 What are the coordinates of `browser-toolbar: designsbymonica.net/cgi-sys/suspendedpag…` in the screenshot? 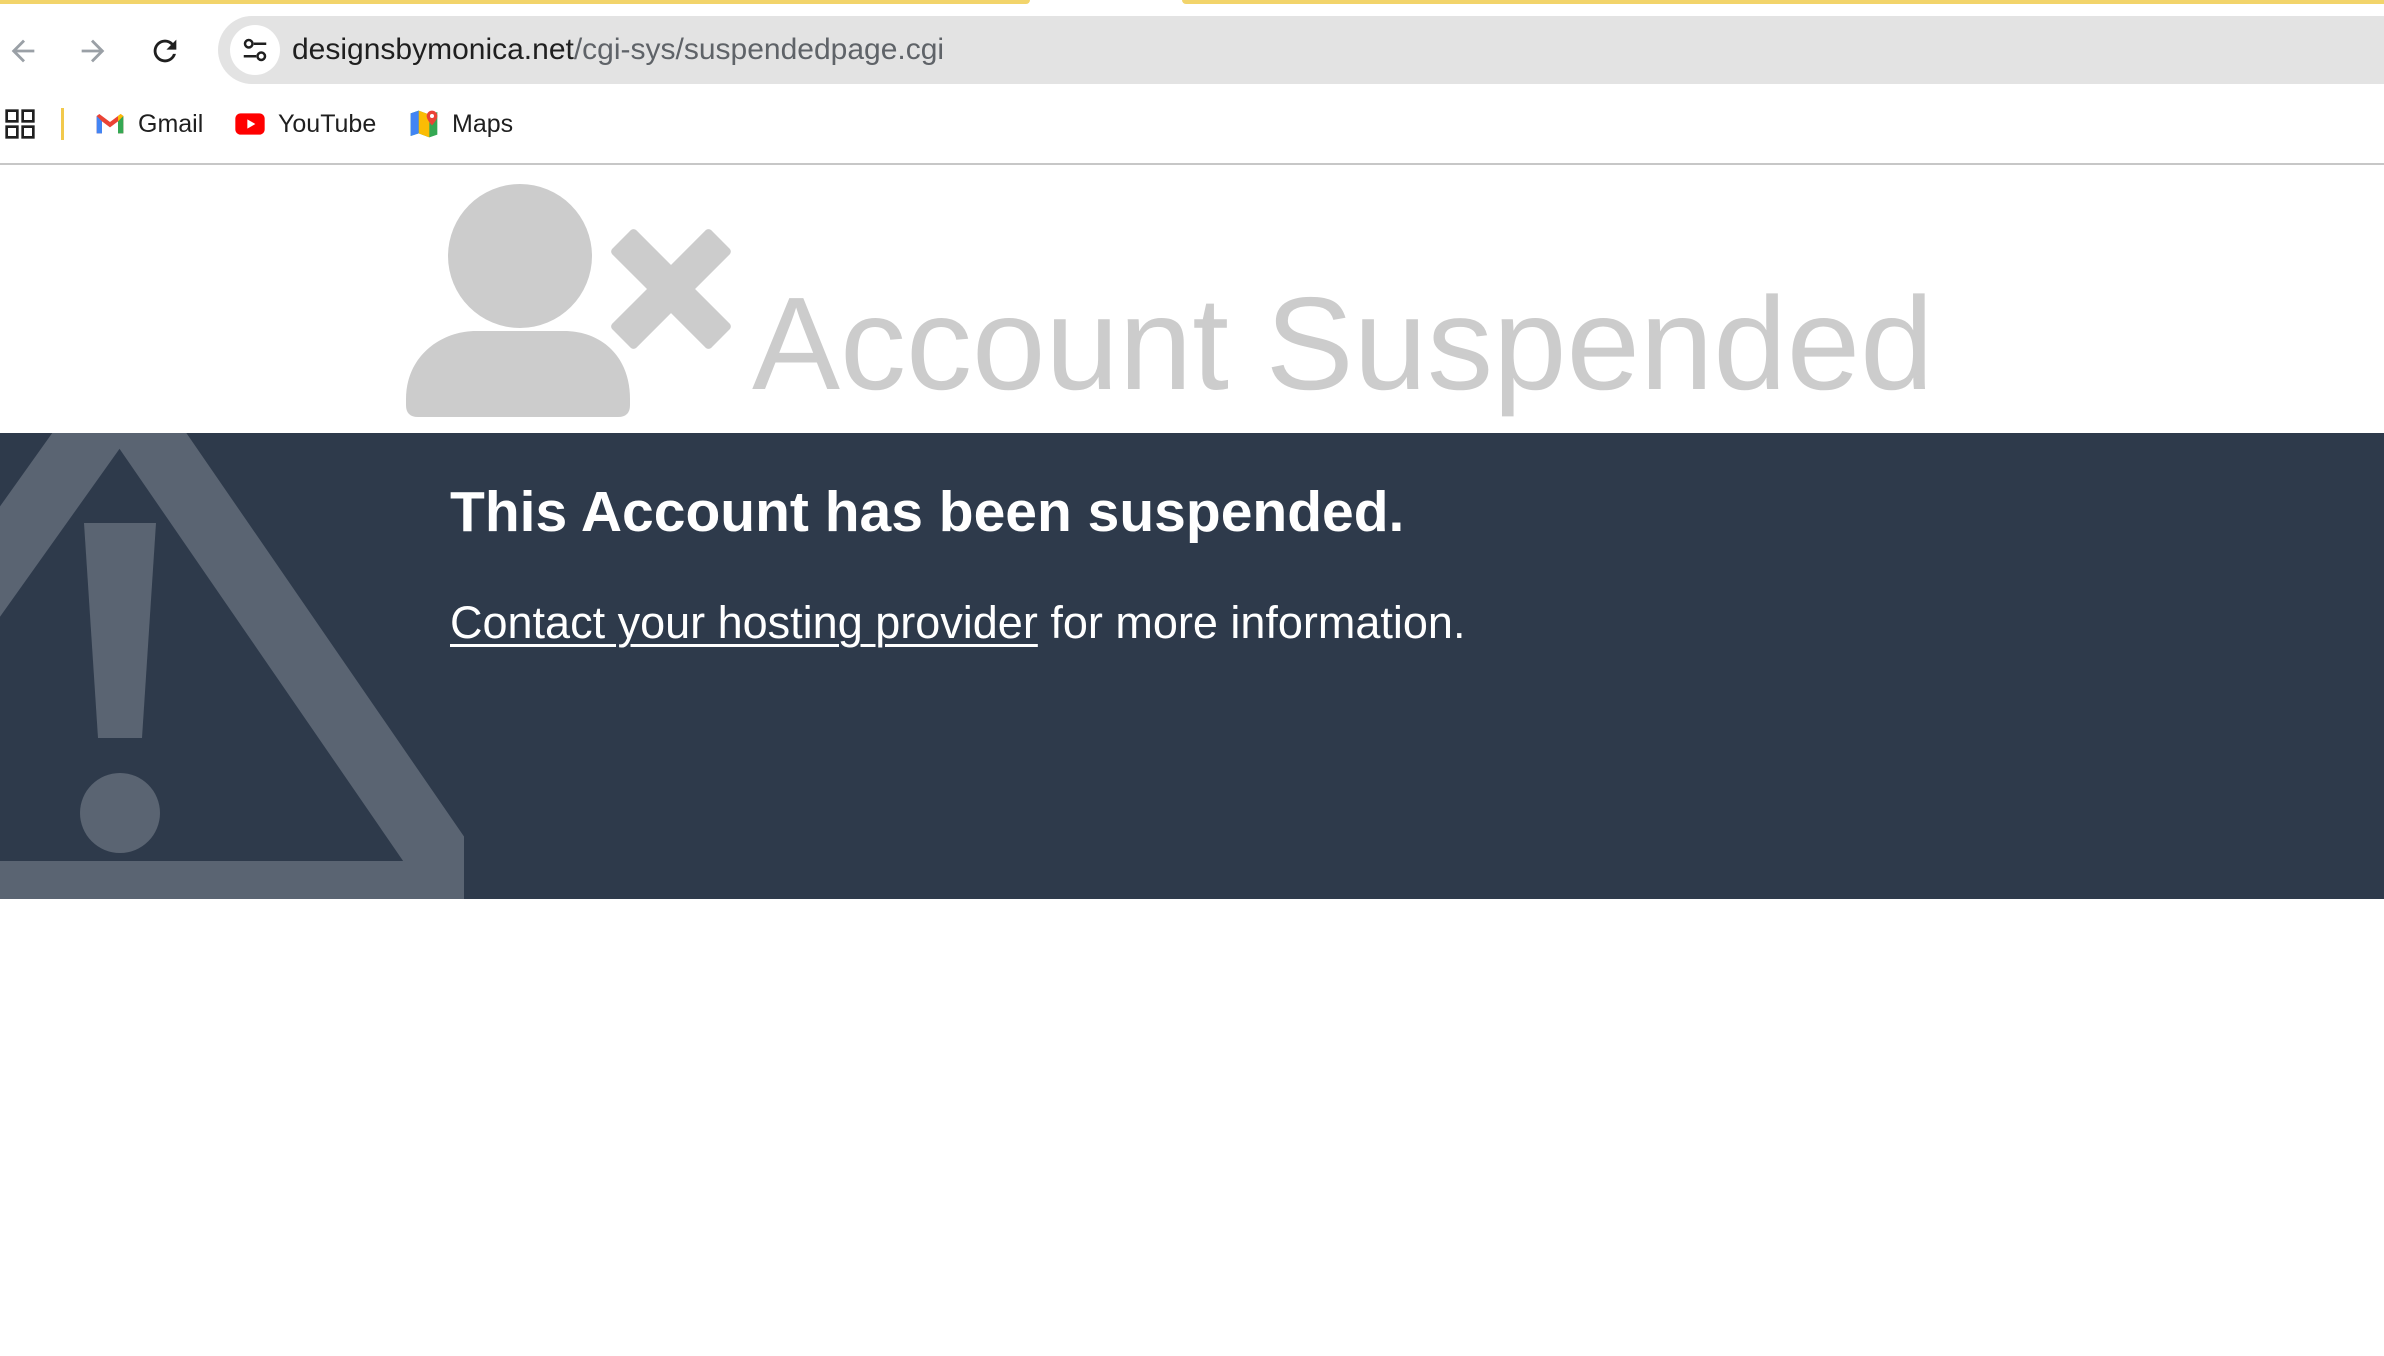 It's located at (1192, 82).